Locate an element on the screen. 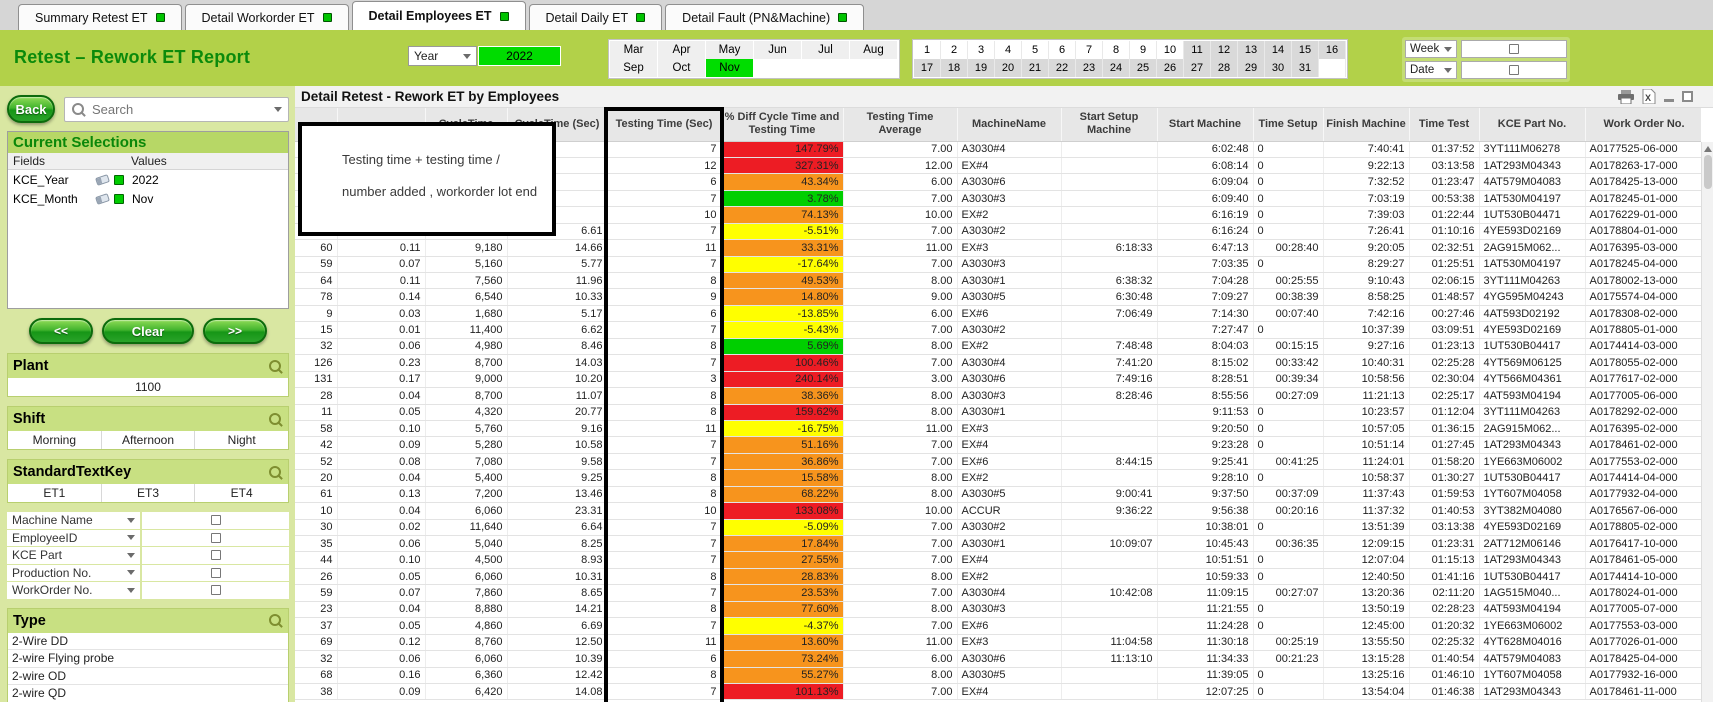 The width and height of the screenshot is (1713, 702). field-value-box is located at coordinates (215, 555).